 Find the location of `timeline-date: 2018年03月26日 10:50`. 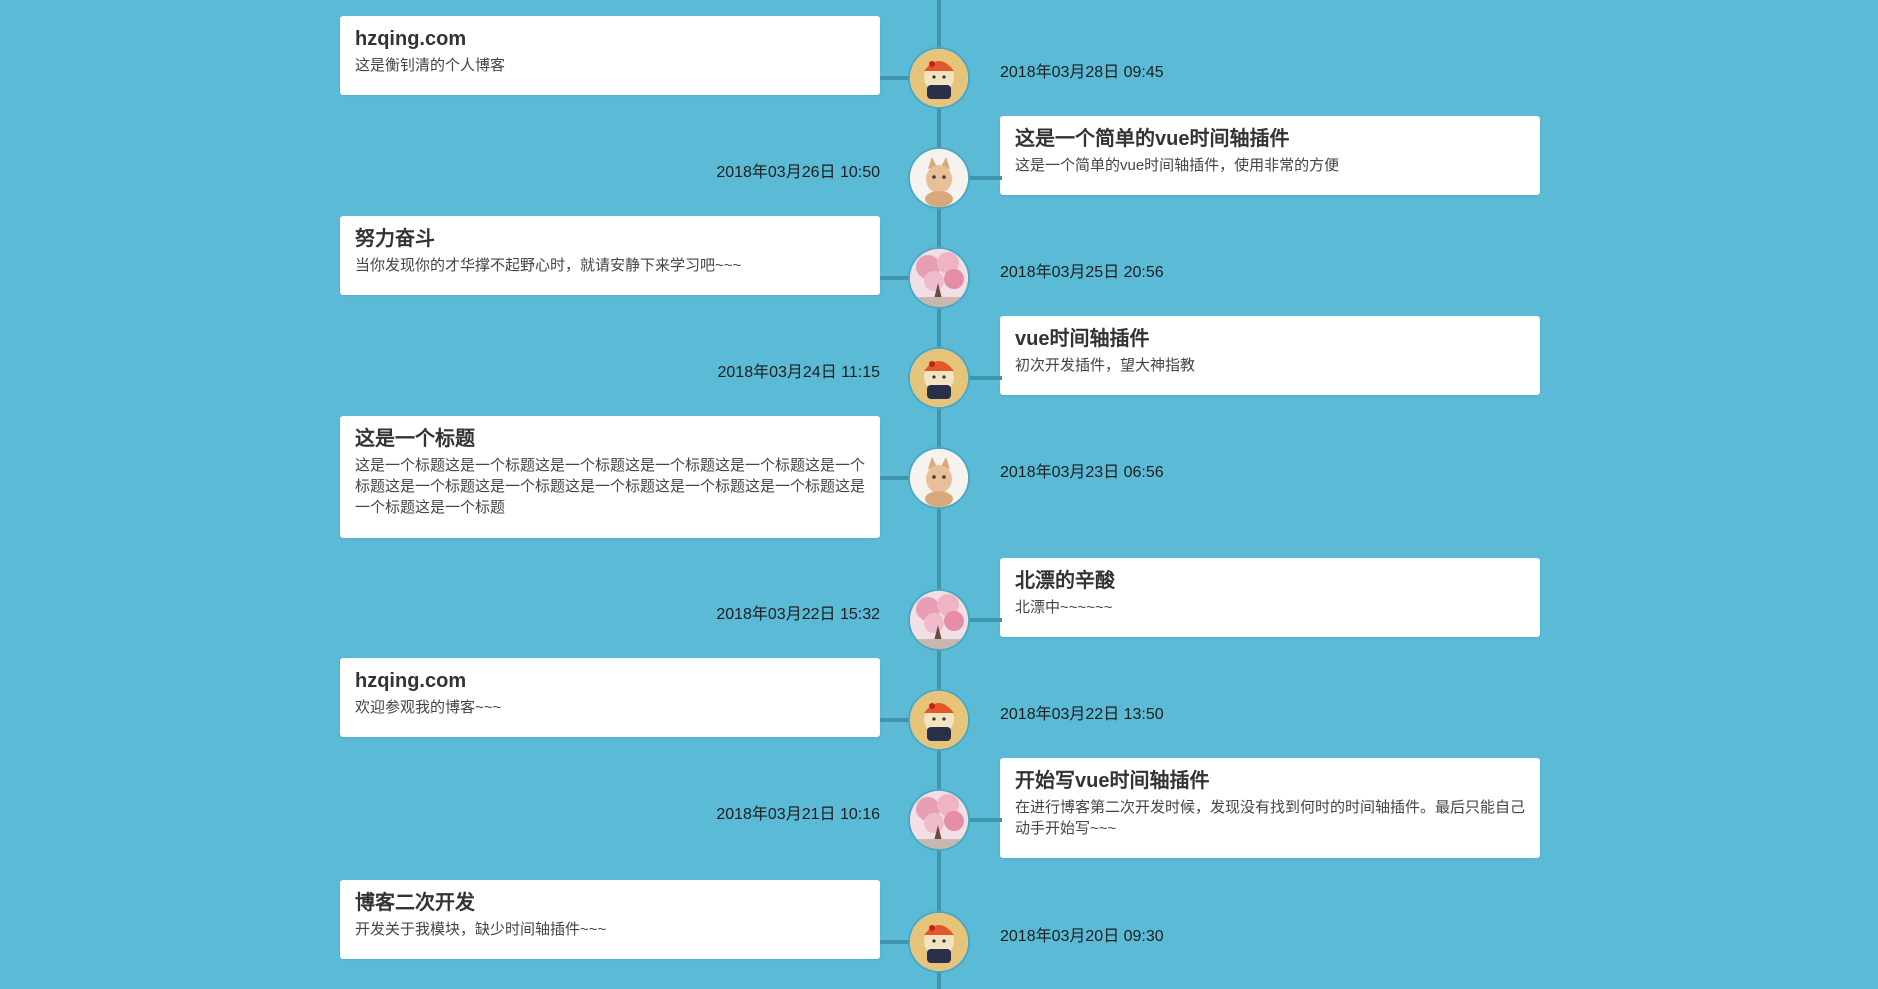

timeline-date: 2018年03月26日 10:50 is located at coordinates (798, 172).